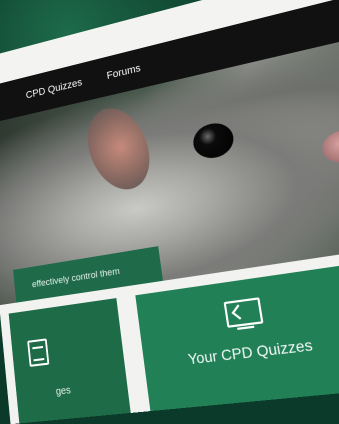  Describe the element at coordinates (63, 391) in the screenshot. I see `tile-partial-label: ges` at that location.